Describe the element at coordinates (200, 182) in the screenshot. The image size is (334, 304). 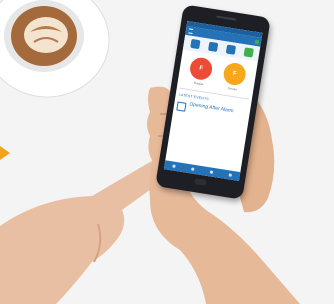
I see `home-button` at that location.